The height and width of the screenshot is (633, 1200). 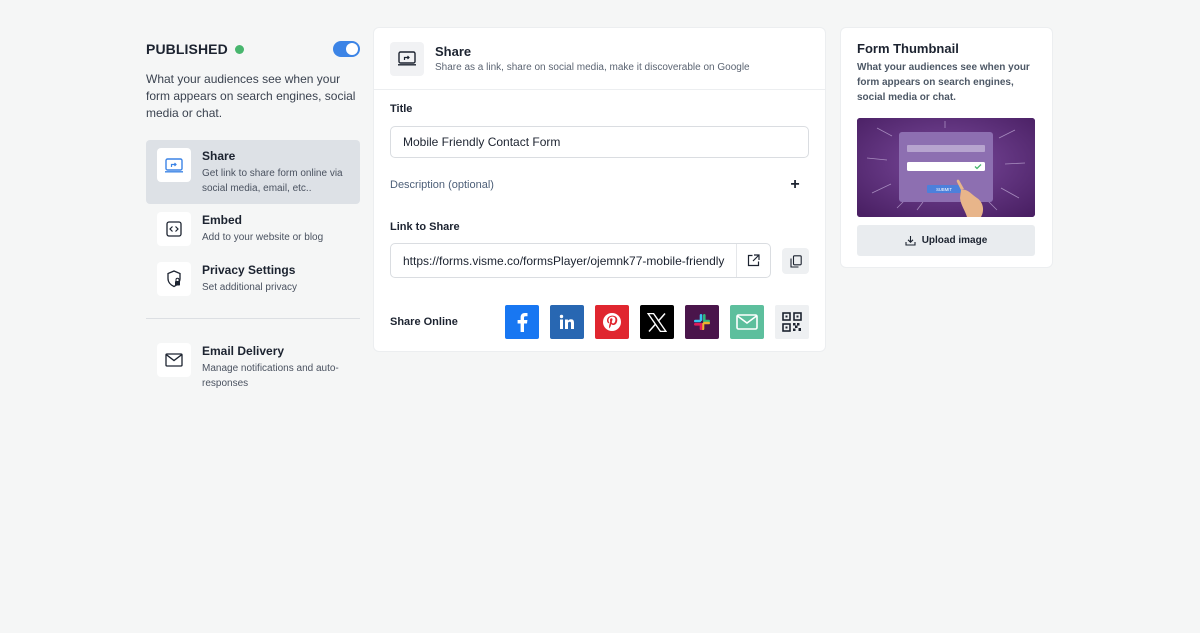 What do you see at coordinates (910, 241) in the screenshot?
I see `download-tray-icon` at bounding box center [910, 241].